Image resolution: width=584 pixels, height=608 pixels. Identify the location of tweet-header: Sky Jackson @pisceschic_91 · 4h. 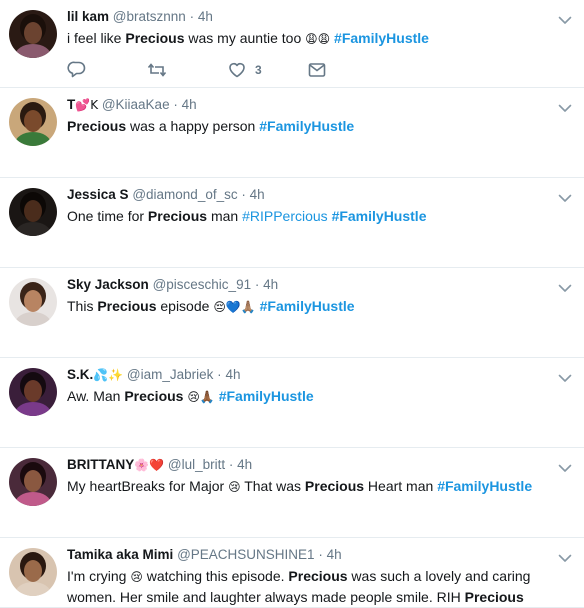
(172, 285).